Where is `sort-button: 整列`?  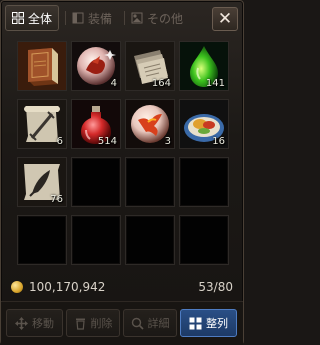 sort-button: 整列 is located at coordinates (208, 323).